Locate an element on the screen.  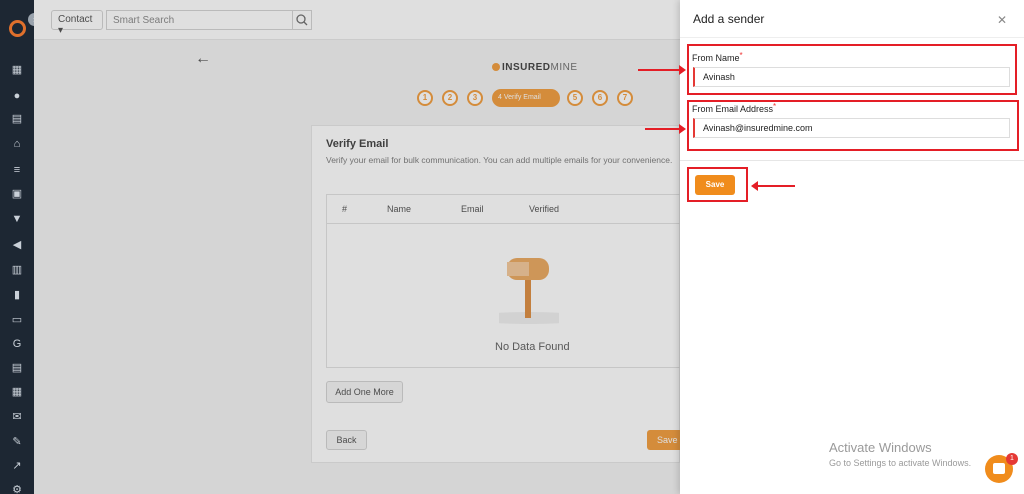
card-title: Verify Email is located at coordinates (357, 144).